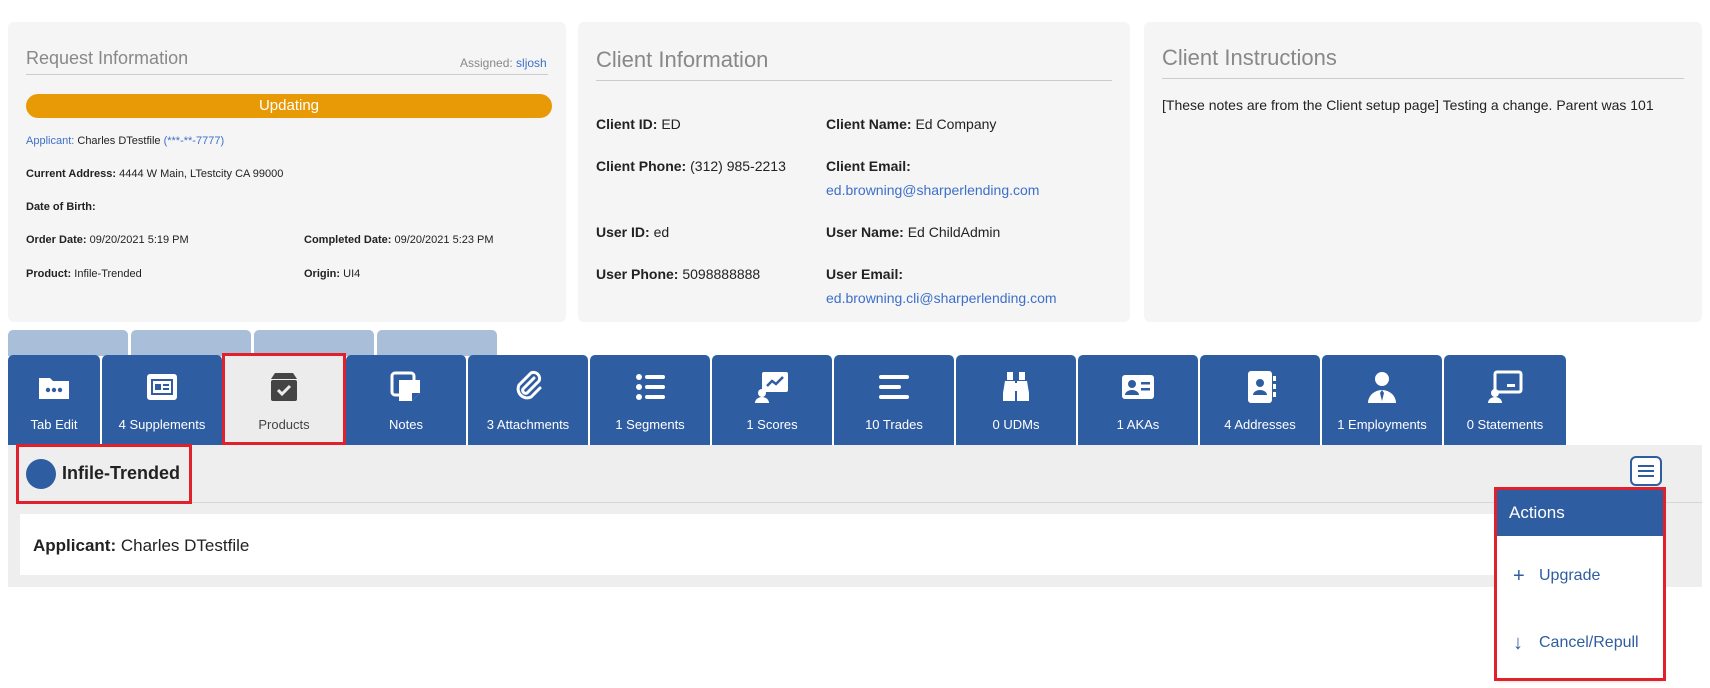 Image resolution: width=1710 pixels, height=688 pixels. I want to click on order-date-line: Order Date: 09/20/2021 5:19 PM, so click(107, 240).